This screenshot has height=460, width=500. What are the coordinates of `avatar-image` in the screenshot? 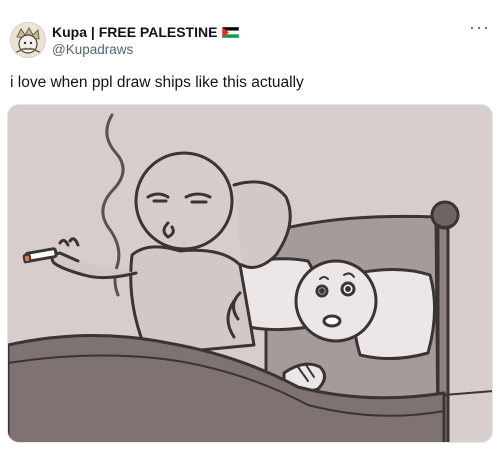 It's located at (28, 40).